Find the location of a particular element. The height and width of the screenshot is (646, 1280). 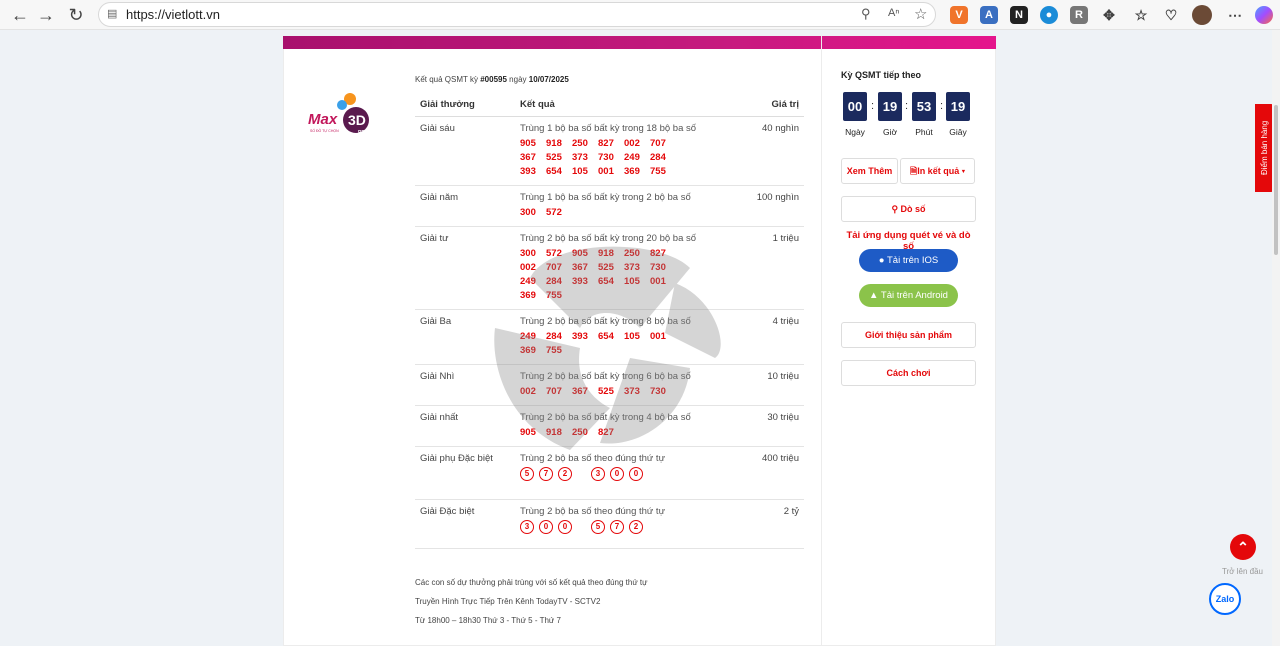

winning-number: 755 is located at coordinates (658, 171).